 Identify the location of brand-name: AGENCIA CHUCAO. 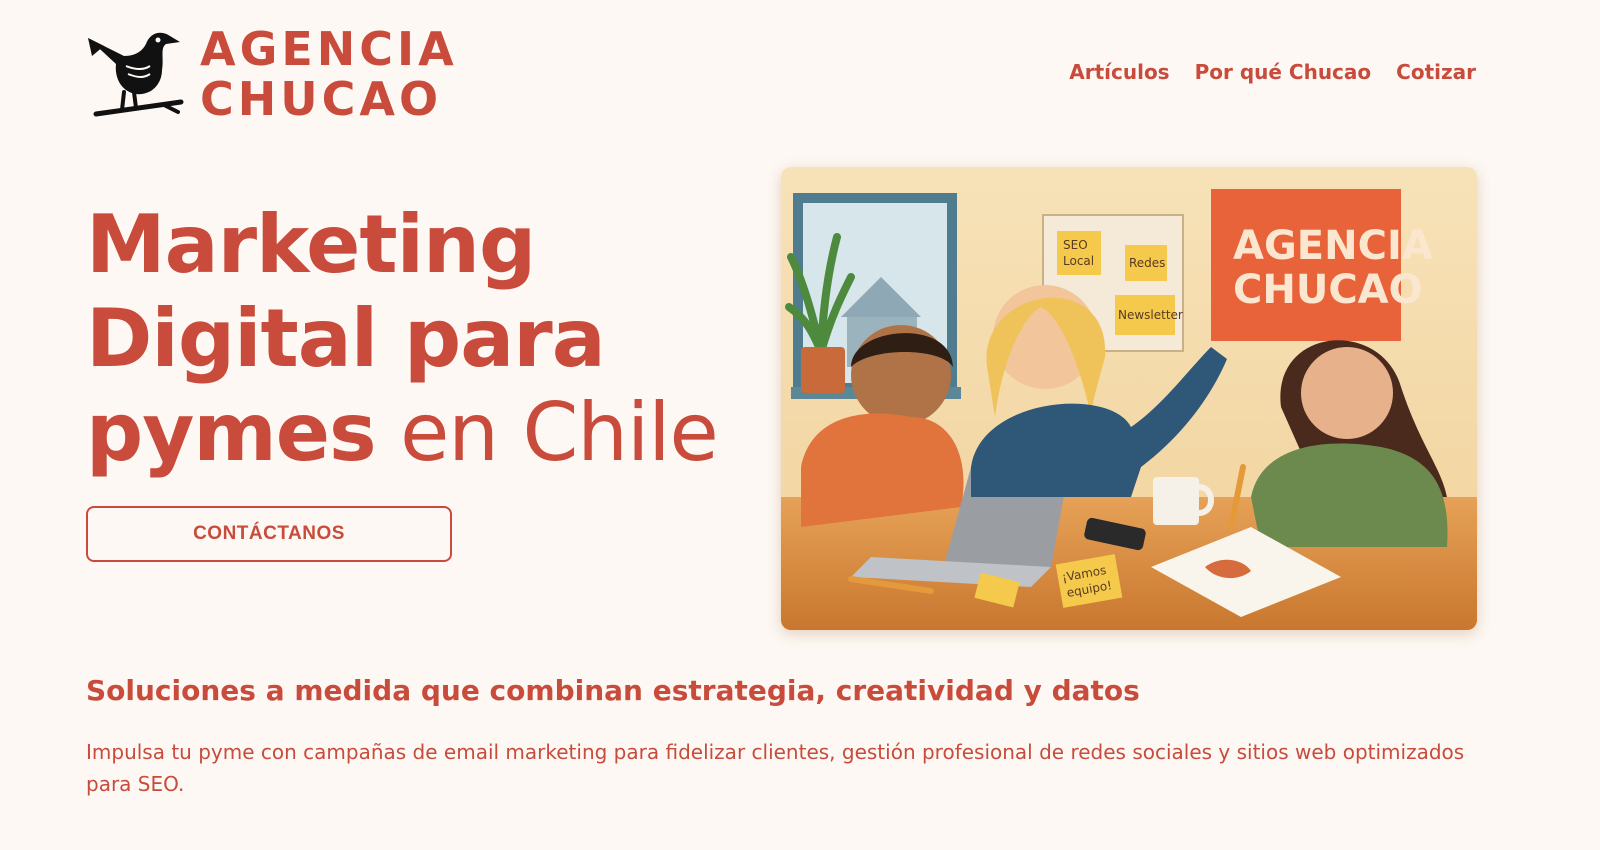
(329, 74).